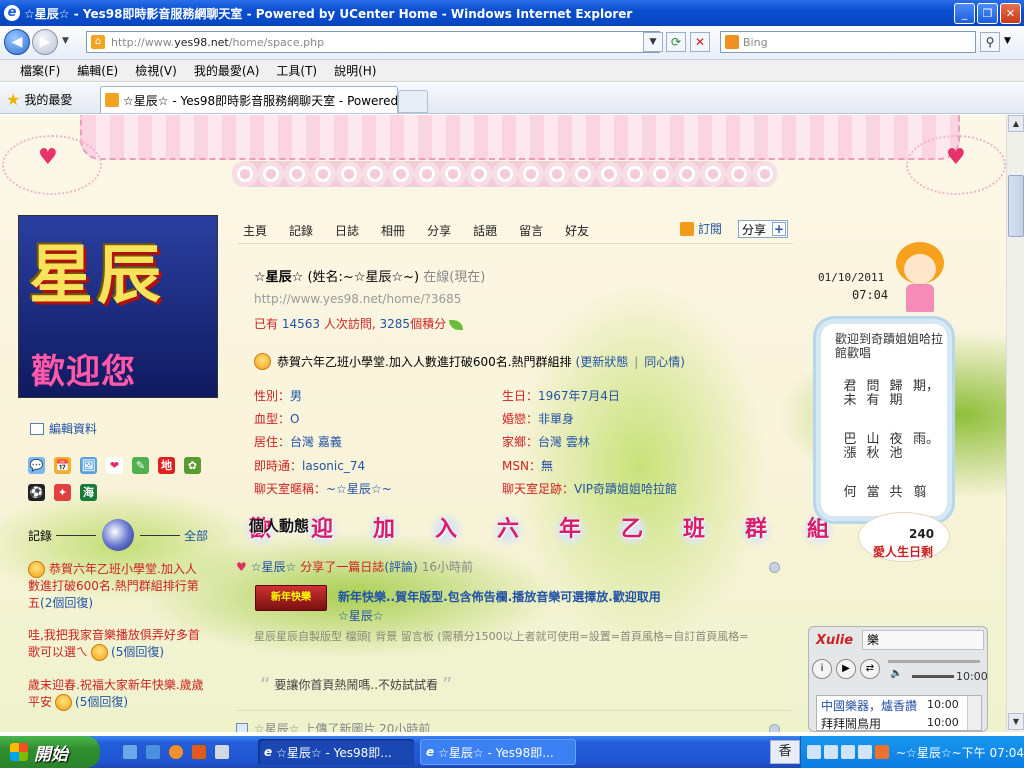 The image size is (1024, 768). What do you see at coordinates (960, 752) in the screenshot?
I see `tray-clock: ~☆星辰☆~下午 07:04` at bounding box center [960, 752].